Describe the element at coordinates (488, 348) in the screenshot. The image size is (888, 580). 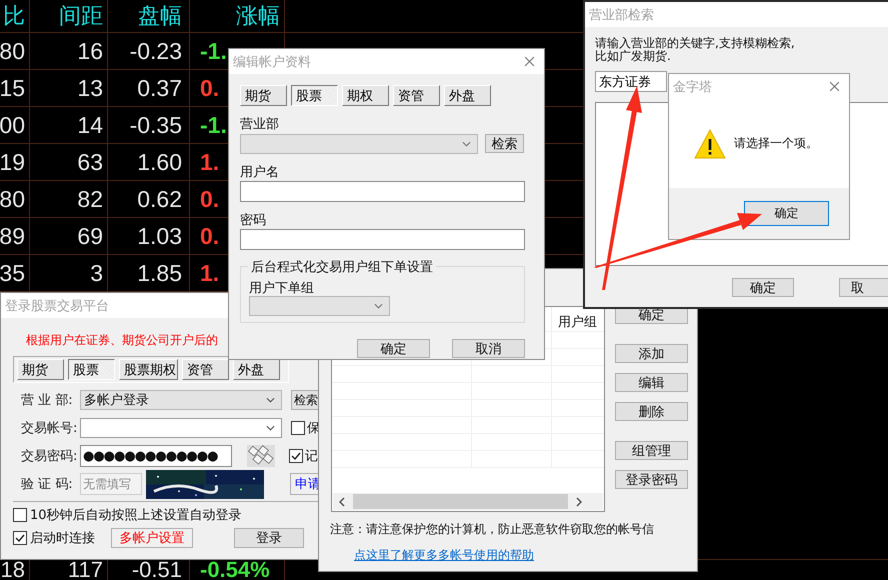
I see `dialog-button: 取消` at that location.